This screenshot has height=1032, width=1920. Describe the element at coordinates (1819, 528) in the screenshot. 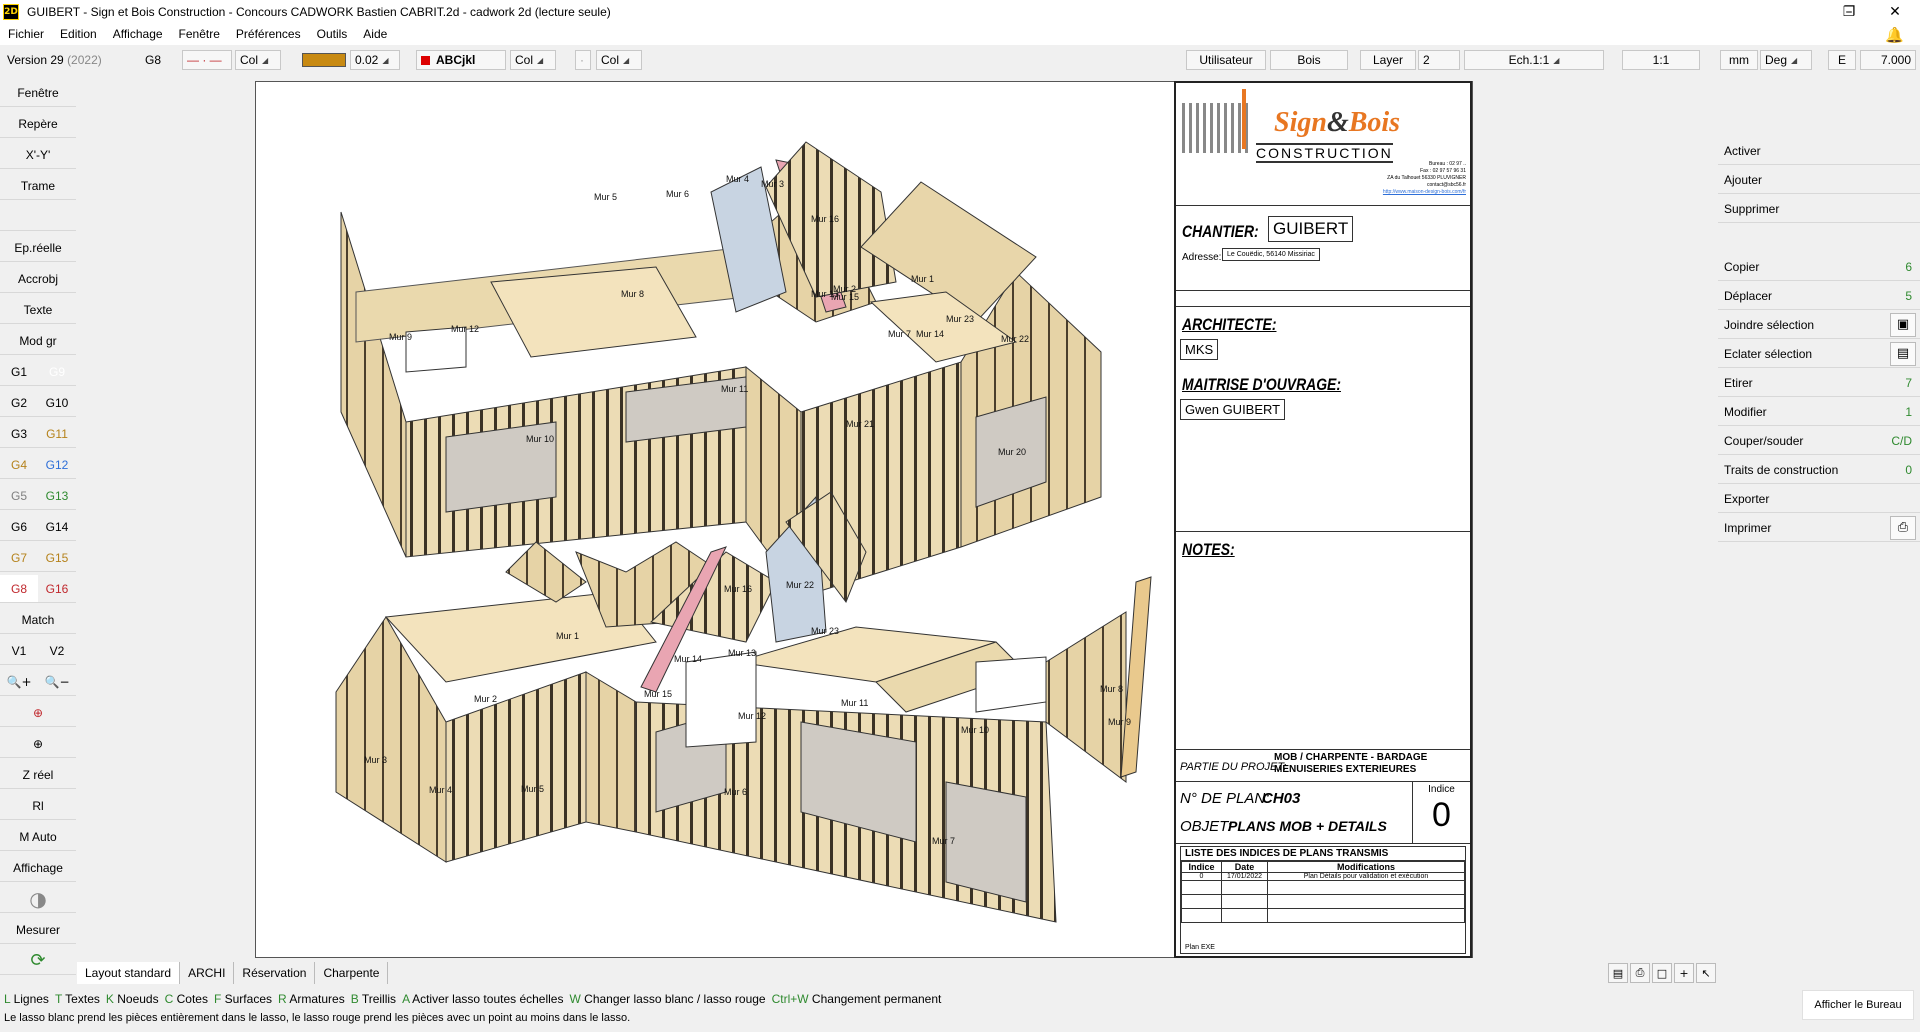

I see `imprimer-button: Imprimer ⎙` at that location.